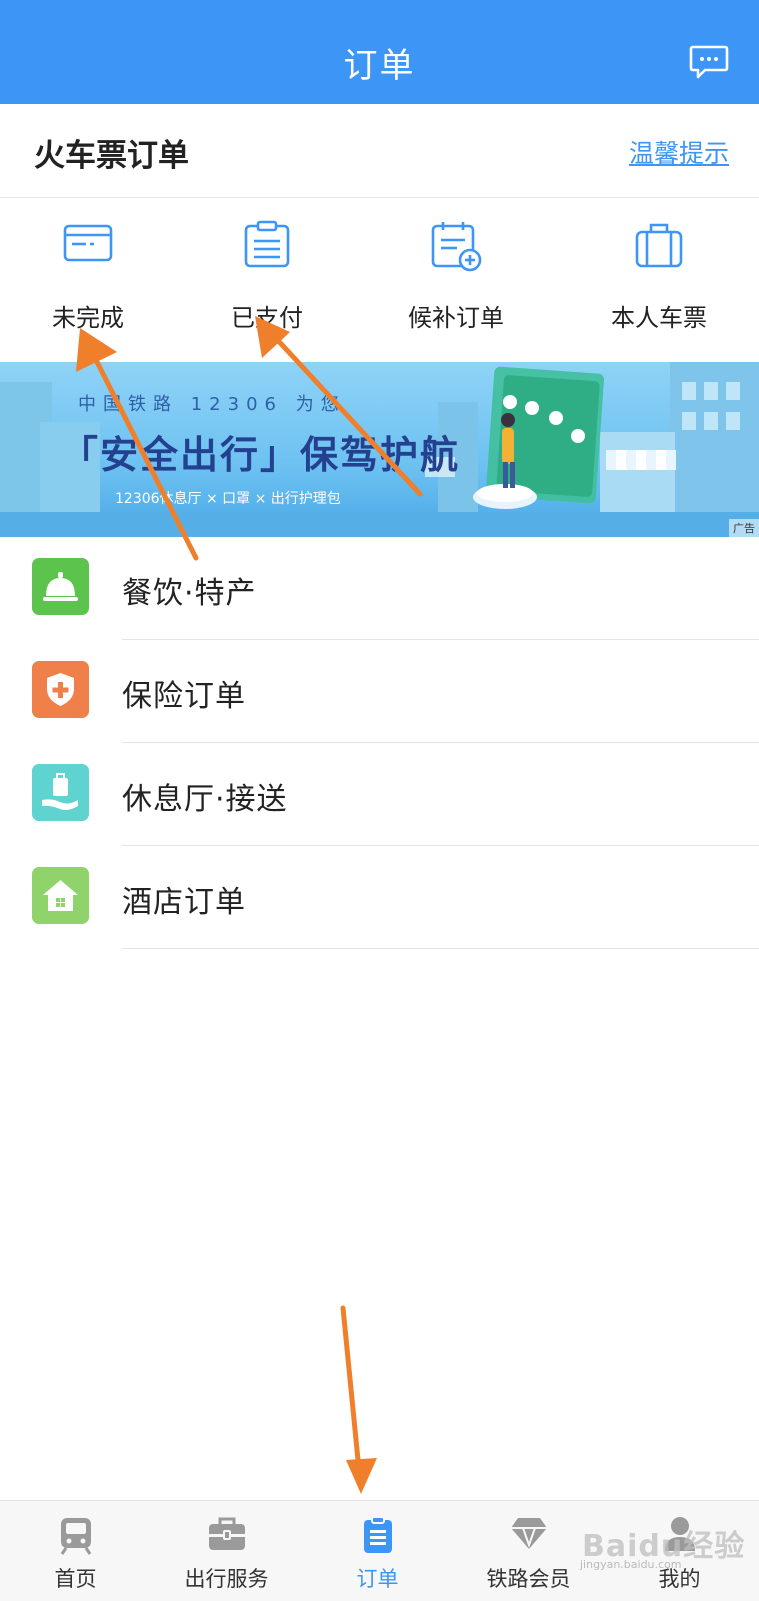  Describe the element at coordinates (60, 689) in the screenshot. I see `shield-plus-icon` at that location.